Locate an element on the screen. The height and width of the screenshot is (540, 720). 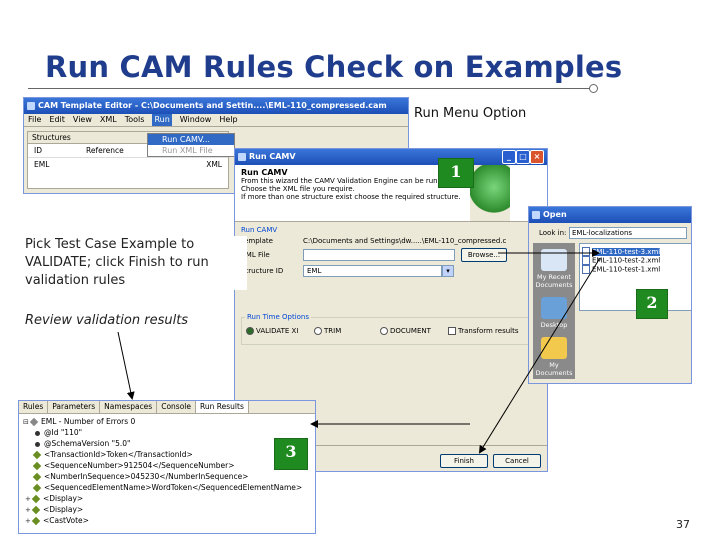
arrow-review-to-tab is located at coordinates (126, 365).